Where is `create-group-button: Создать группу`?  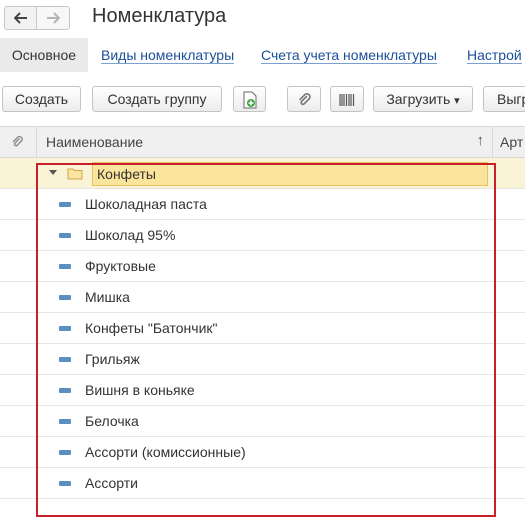
create-group-button: Создать группу is located at coordinates (157, 99).